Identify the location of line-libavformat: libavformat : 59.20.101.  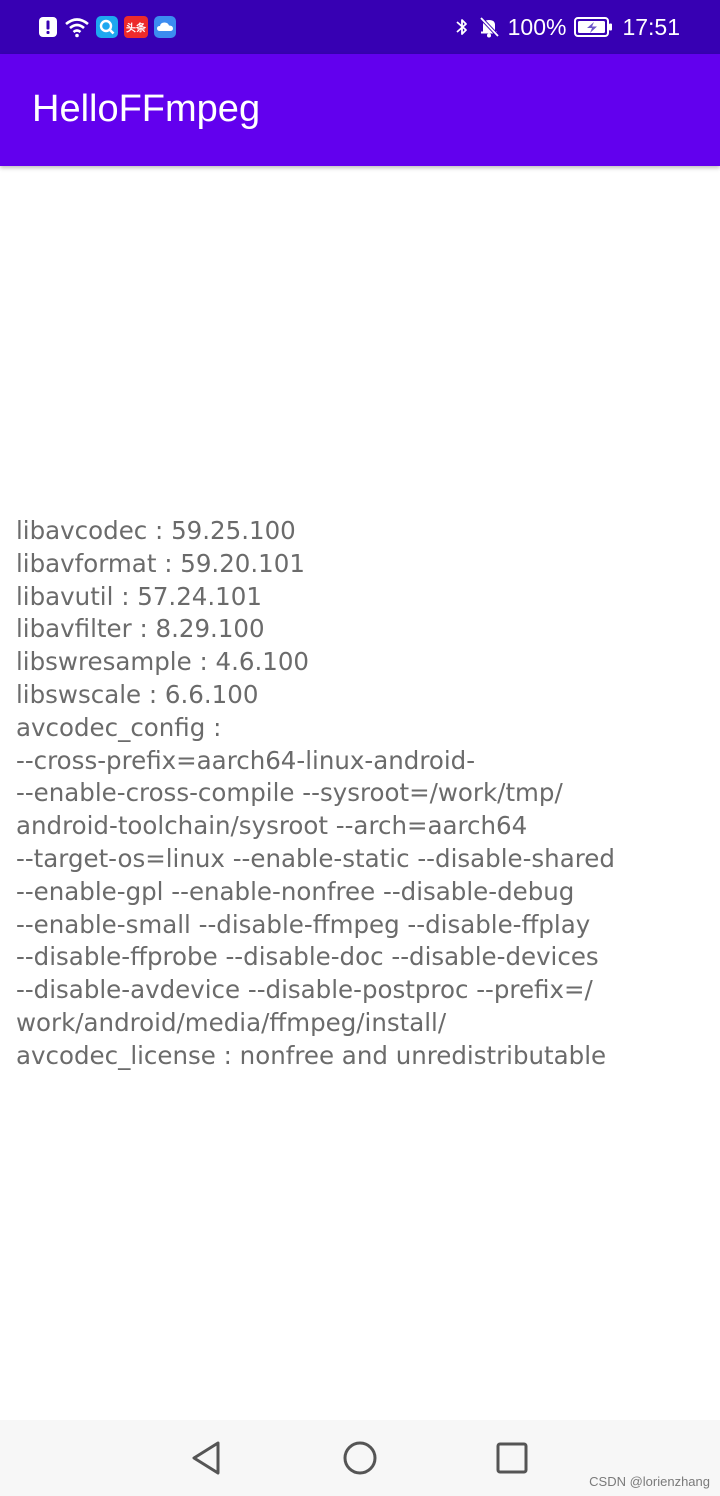
(160, 563).